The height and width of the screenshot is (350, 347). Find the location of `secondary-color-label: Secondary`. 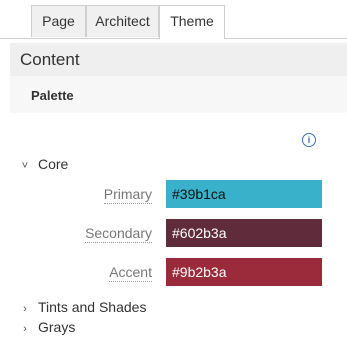

secondary-color-label: Secondary is located at coordinates (118, 234).